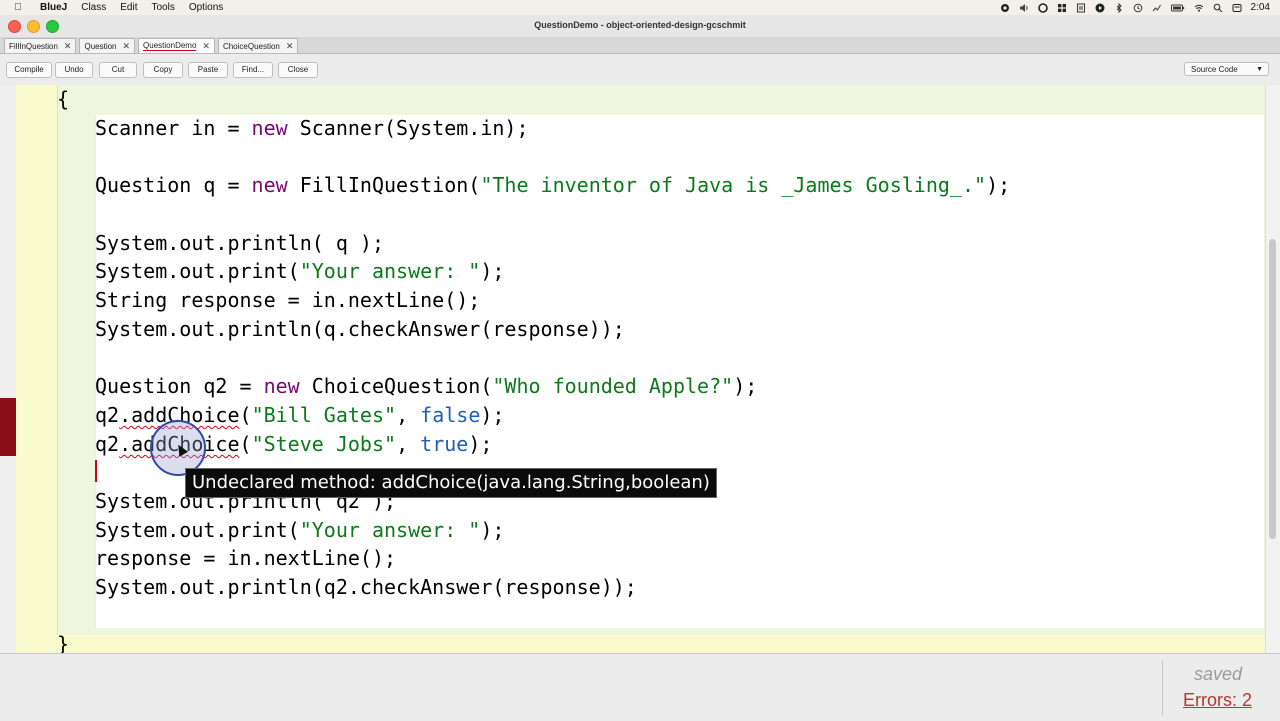 The width and height of the screenshot is (1280, 721). Describe the element at coordinates (163, 70) in the screenshot. I see `copy-button: Copy` at that location.